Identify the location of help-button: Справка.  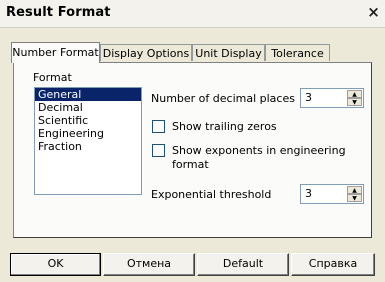
(333, 264).